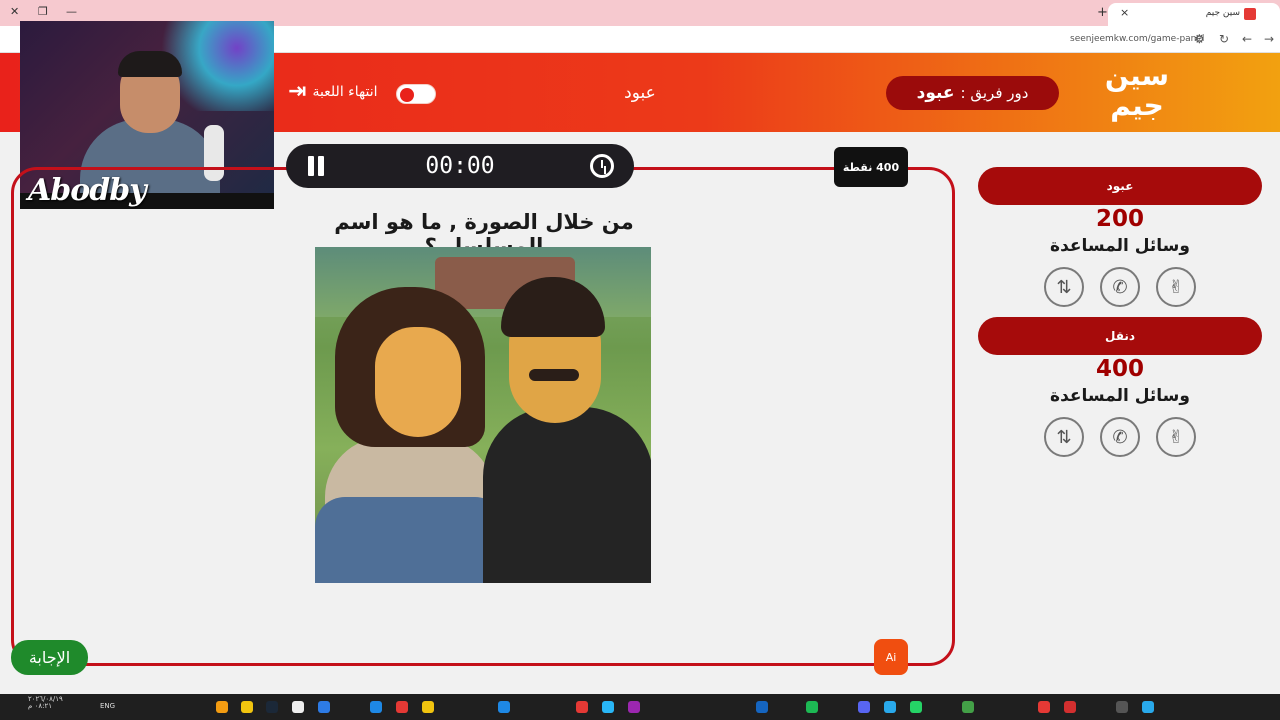 This screenshot has width=1280, height=720. I want to click on team-2-phone-call-icon: ✆, so click(1120, 437).